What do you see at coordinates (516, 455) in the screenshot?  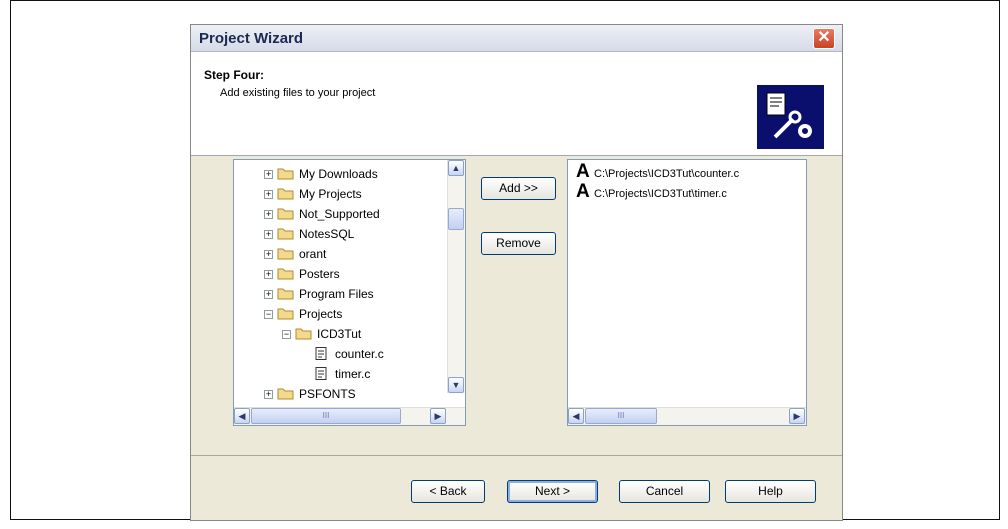 I see `footer-divider` at bounding box center [516, 455].